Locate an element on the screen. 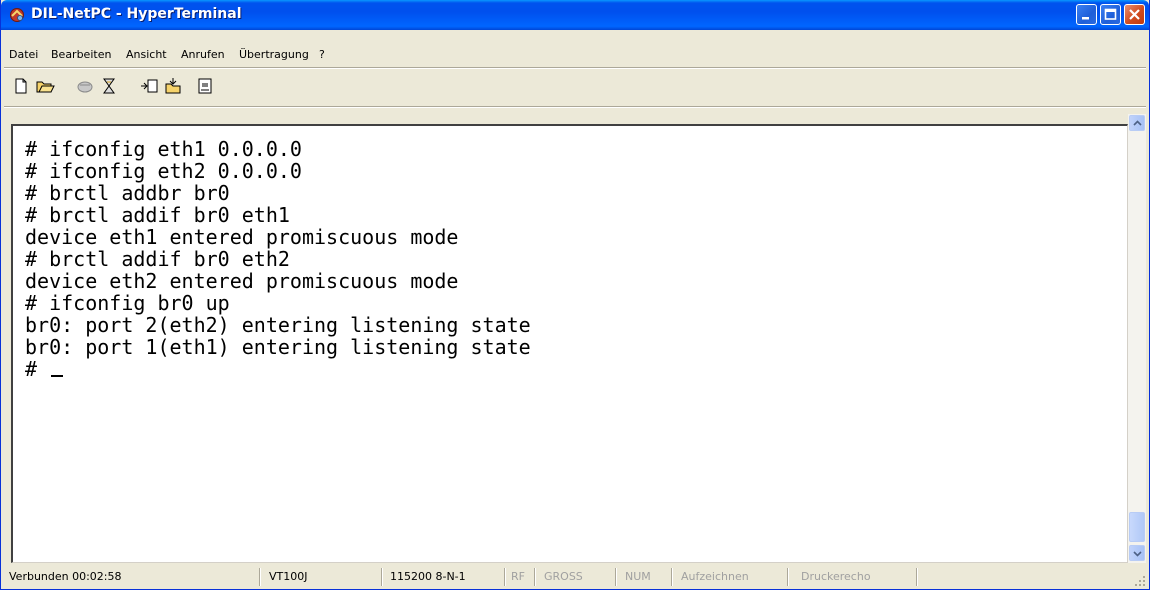 This screenshot has width=1150, height=590. status-connection: Verbunden 00:02:58 is located at coordinates (65, 576).